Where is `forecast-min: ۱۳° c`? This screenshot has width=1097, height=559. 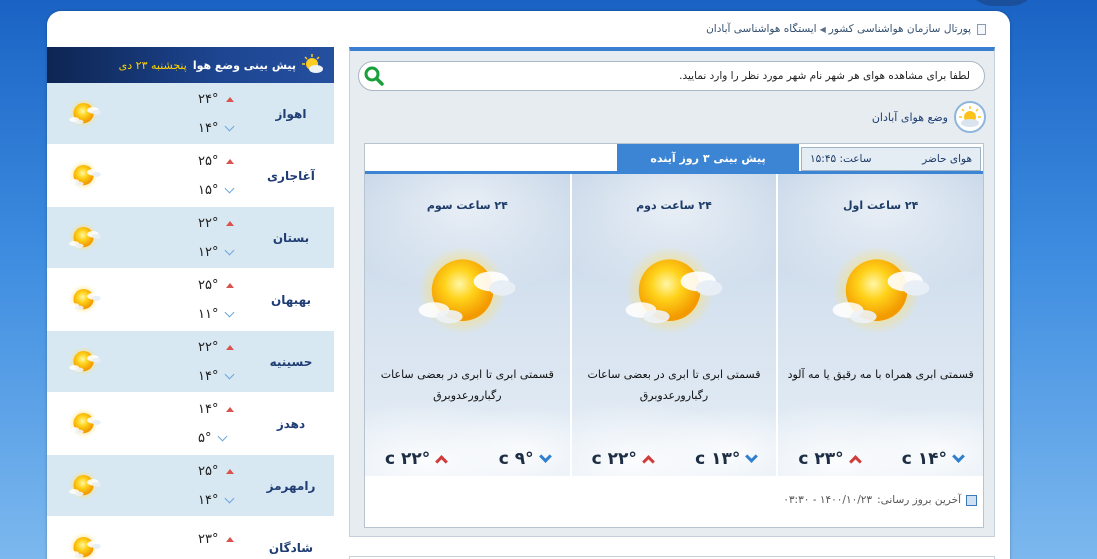 forecast-min: ۱۳° c is located at coordinates (727, 459).